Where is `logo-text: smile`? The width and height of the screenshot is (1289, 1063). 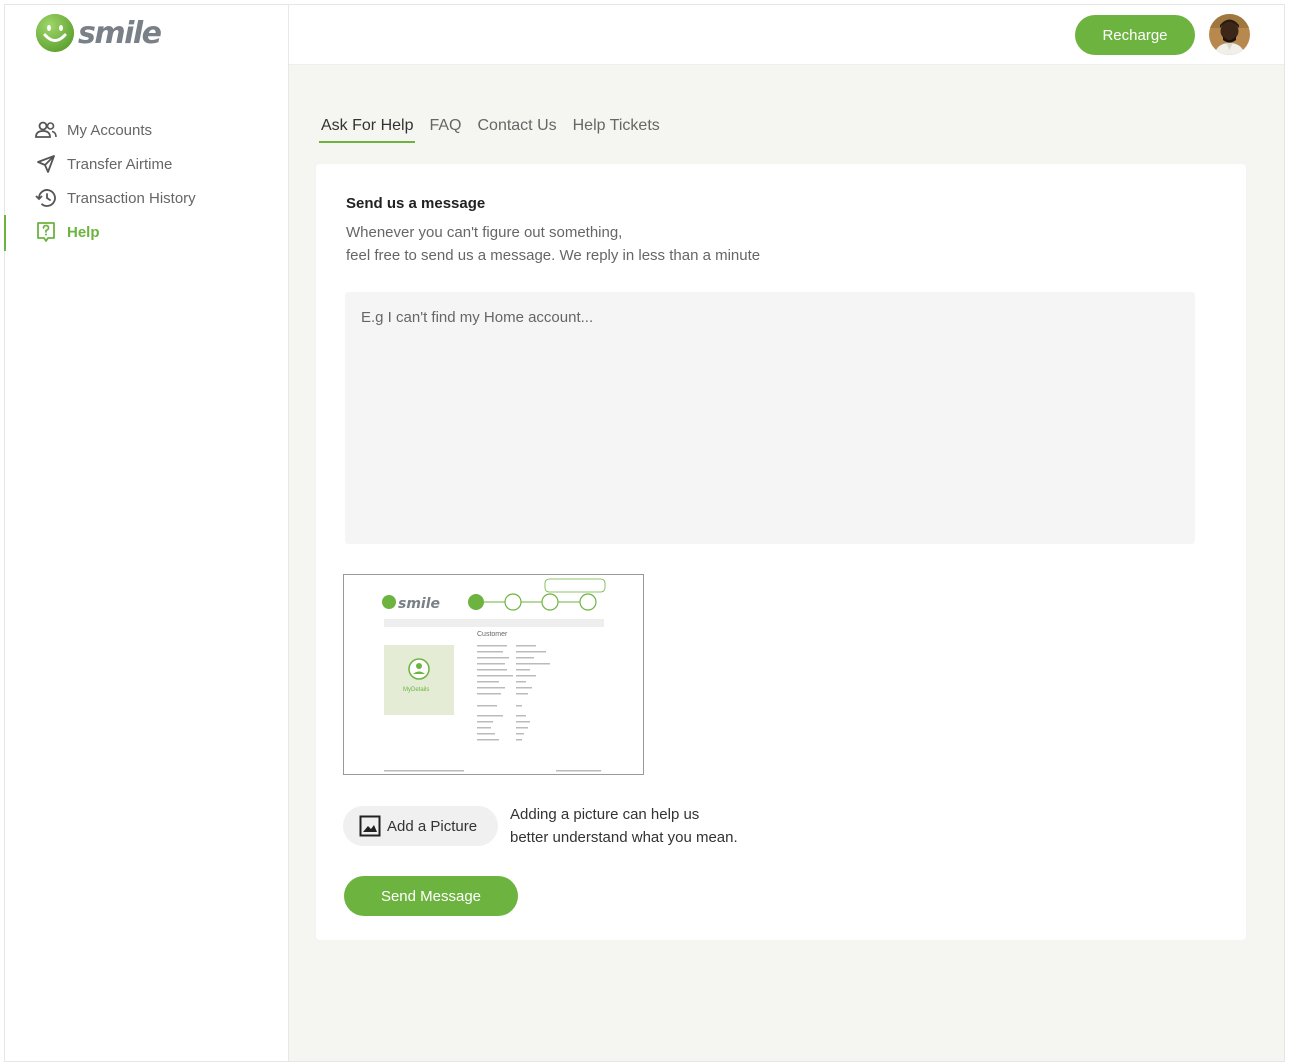
logo-text: smile is located at coordinates (120, 33).